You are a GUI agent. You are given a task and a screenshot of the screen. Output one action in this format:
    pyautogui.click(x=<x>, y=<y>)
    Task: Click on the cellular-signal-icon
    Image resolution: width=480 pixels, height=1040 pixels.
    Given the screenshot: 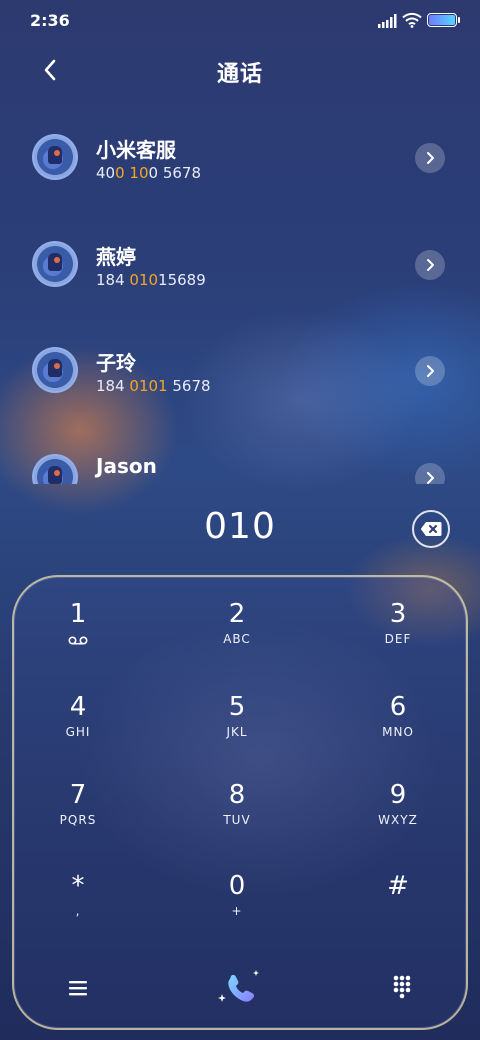 What is the action you would take?
    pyautogui.click(x=387, y=21)
    